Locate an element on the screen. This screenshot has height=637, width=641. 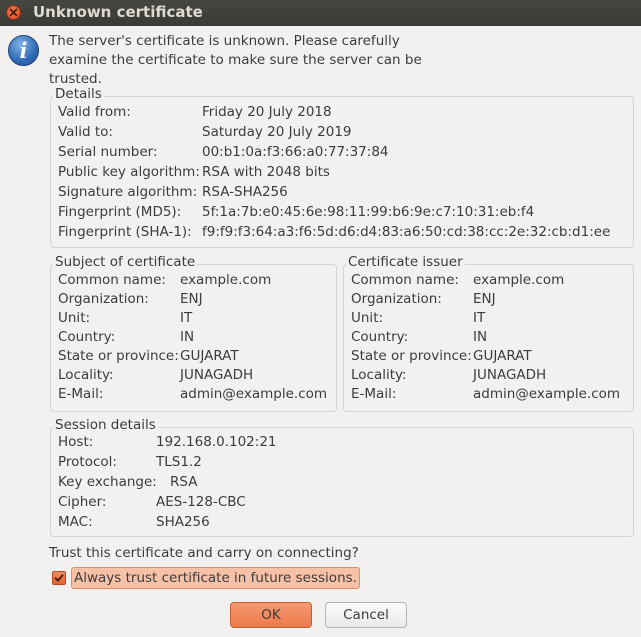
subject-label: E-Mail: is located at coordinates (81, 394).